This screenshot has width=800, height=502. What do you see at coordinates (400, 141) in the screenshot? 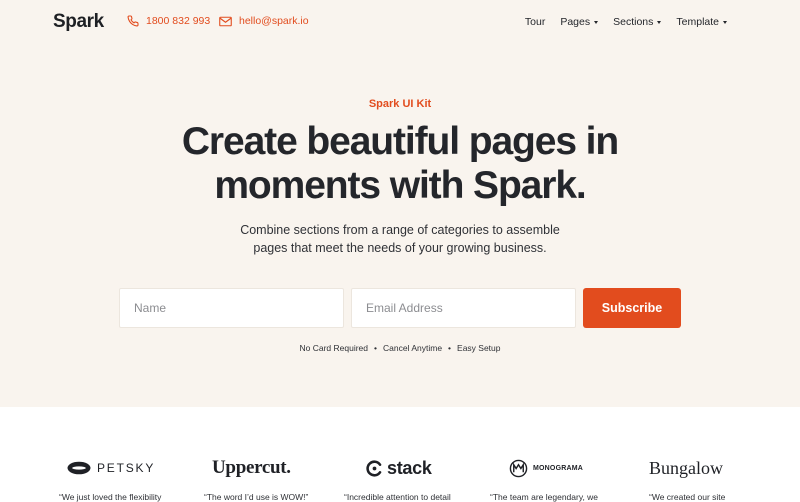
I see `headline-line-1: Create beautiful pages in` at bounding box center [400, 141].